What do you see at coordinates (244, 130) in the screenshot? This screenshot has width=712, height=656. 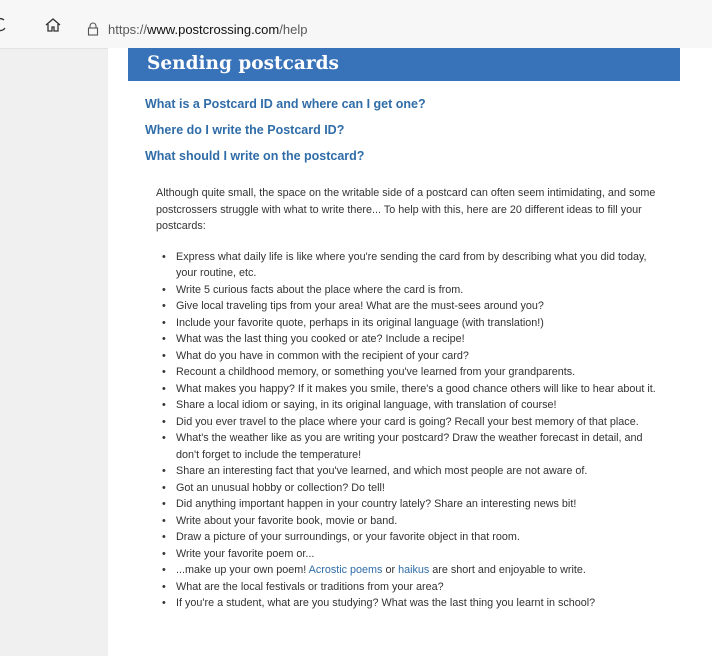 I see `faq-link-write-id: Where do I write the Postcard ID?` at bounding box center [244, 130].